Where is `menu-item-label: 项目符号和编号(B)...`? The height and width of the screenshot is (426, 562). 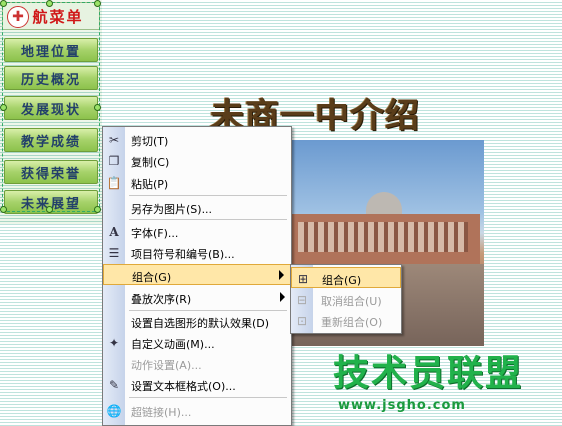 menu-item-label: 项目符号和编号(B)... is located at coordinates (183, 254).